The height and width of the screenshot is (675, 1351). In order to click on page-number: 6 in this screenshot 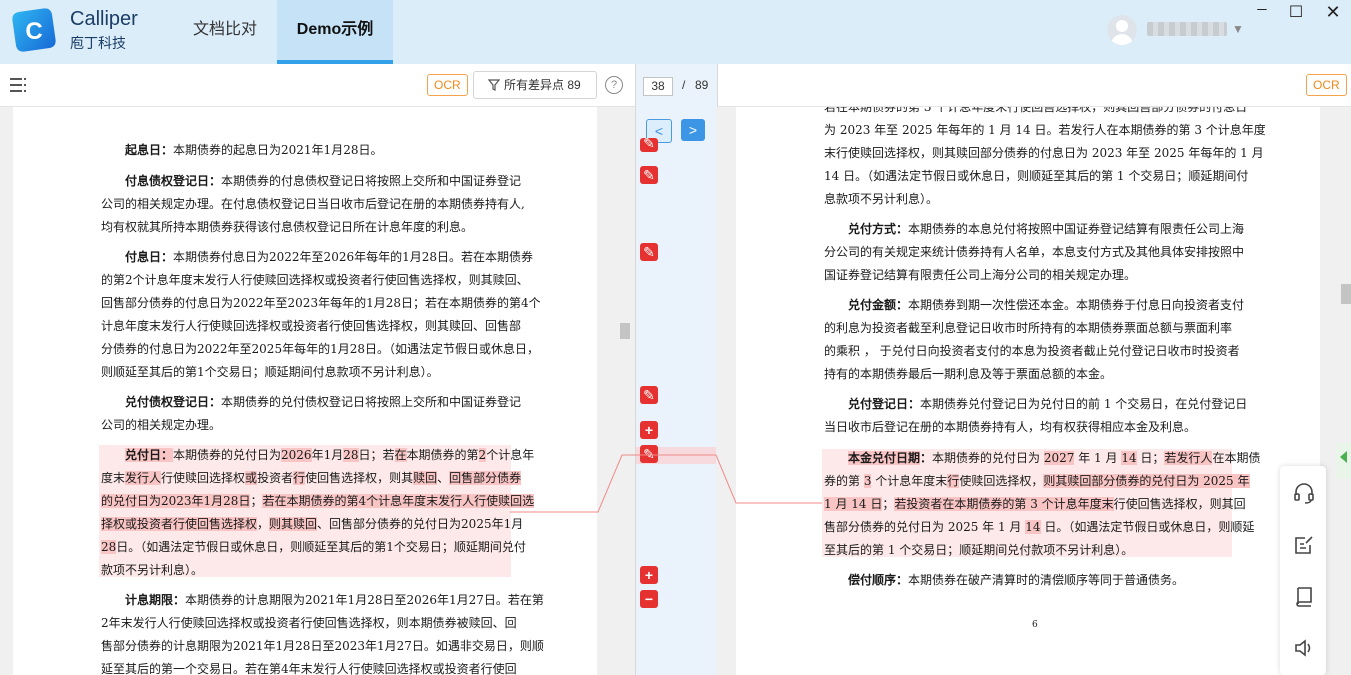, I will do `click(1035, 625)`.